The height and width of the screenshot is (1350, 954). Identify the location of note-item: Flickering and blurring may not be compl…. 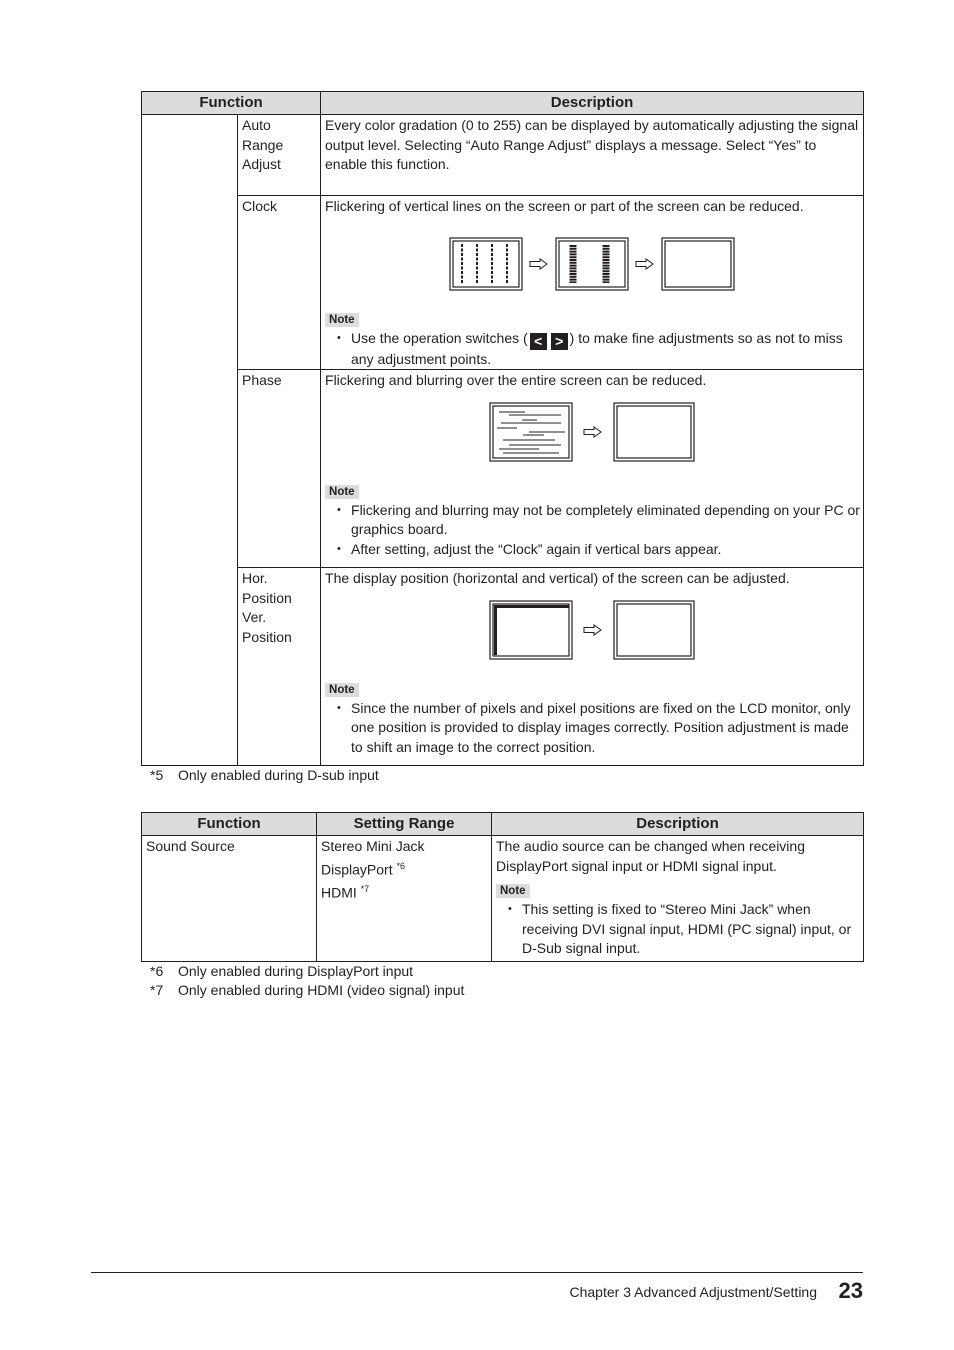
(600, 520).